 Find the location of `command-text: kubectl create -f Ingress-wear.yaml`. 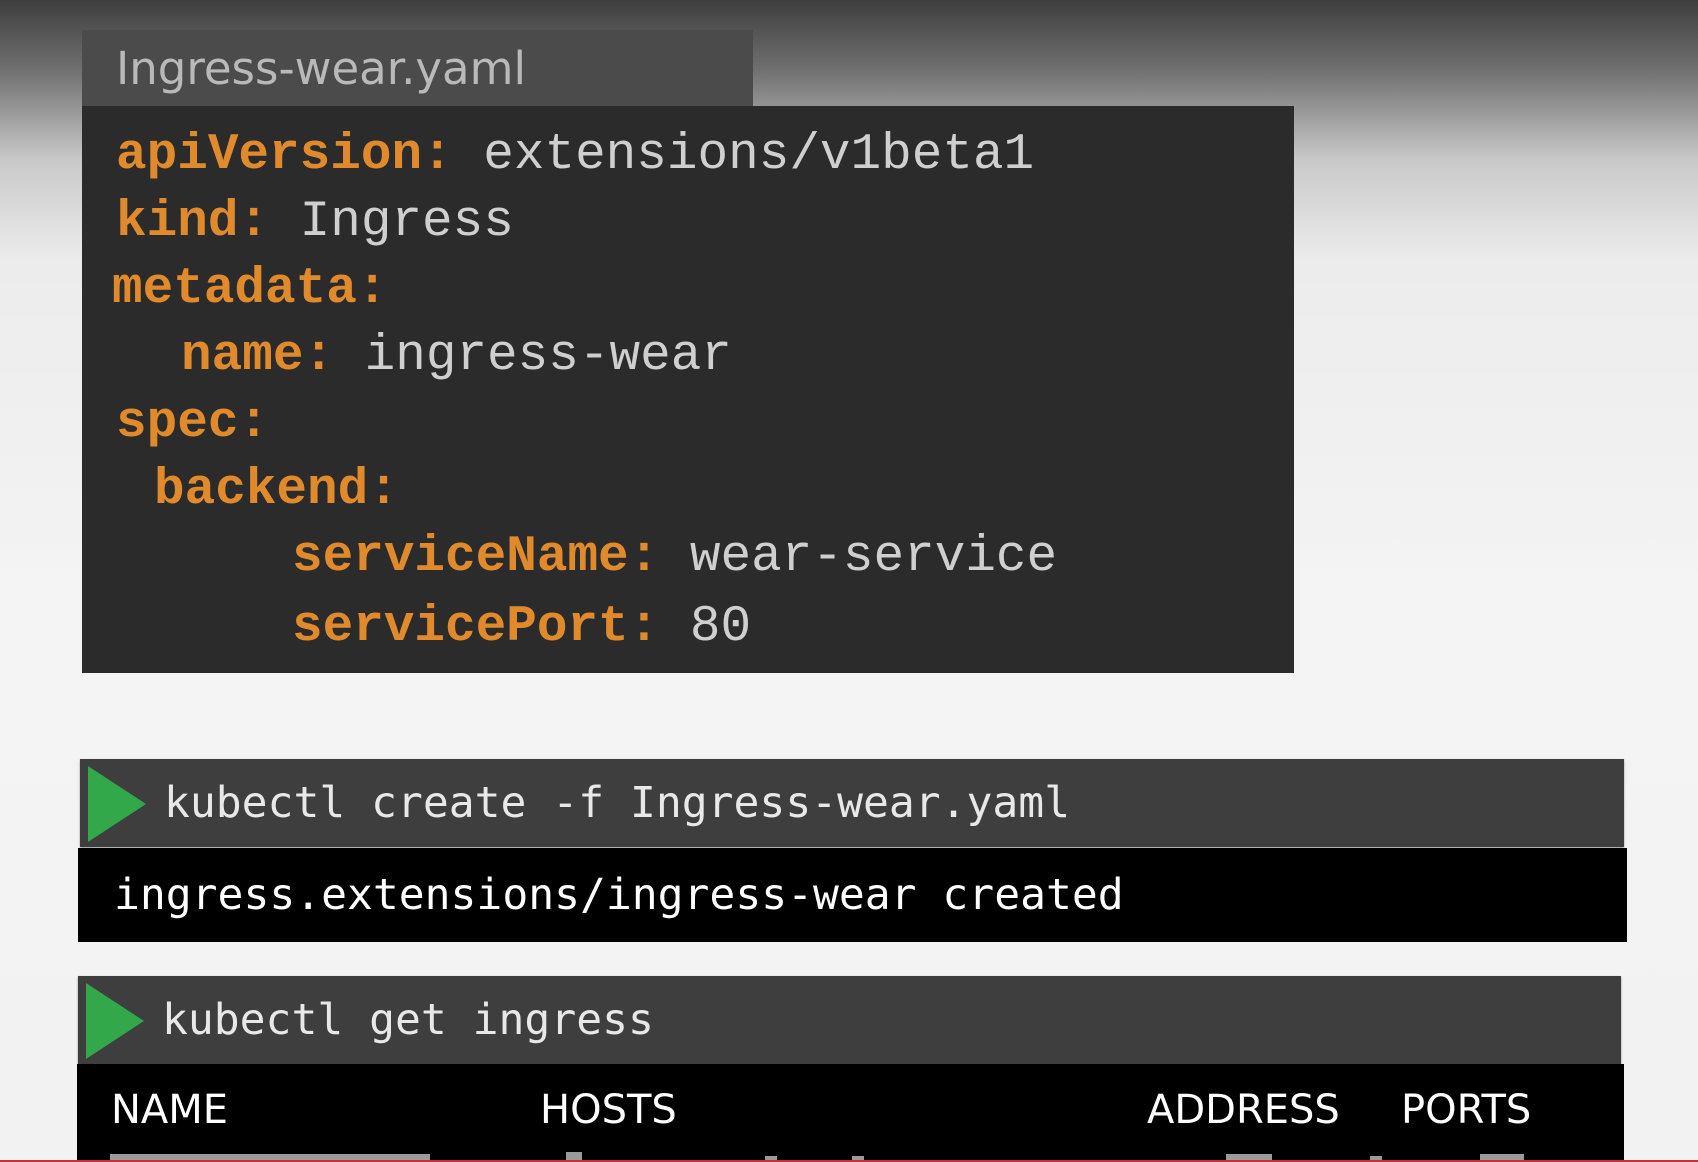

command-text: kubectl create -f Ingress-wear.yaml is located at coordinates (617, 803).